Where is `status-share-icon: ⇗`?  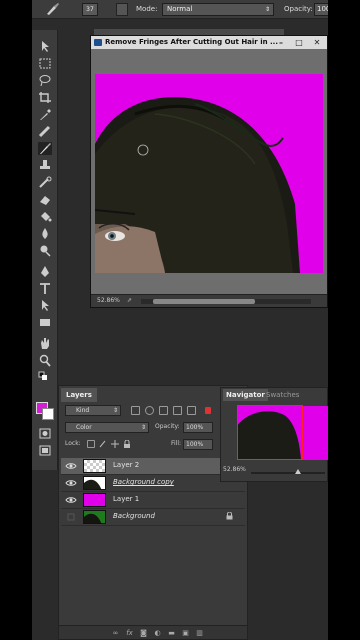 status-share-icon: ⇗ is located at coordinates (129, 300).